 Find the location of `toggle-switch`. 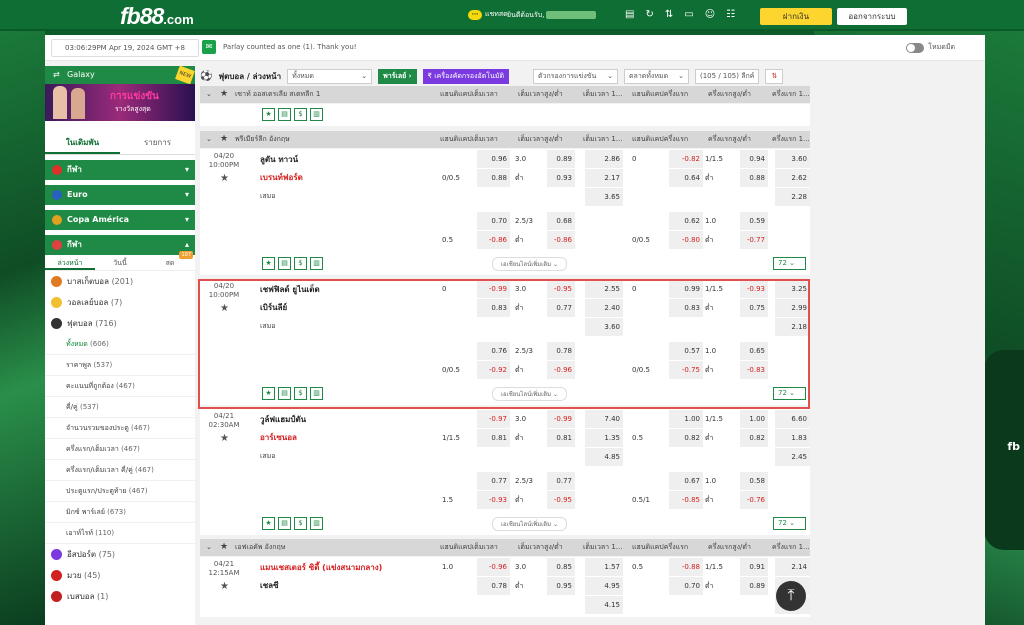

toggle-switch is located at coordinates (915, 47).